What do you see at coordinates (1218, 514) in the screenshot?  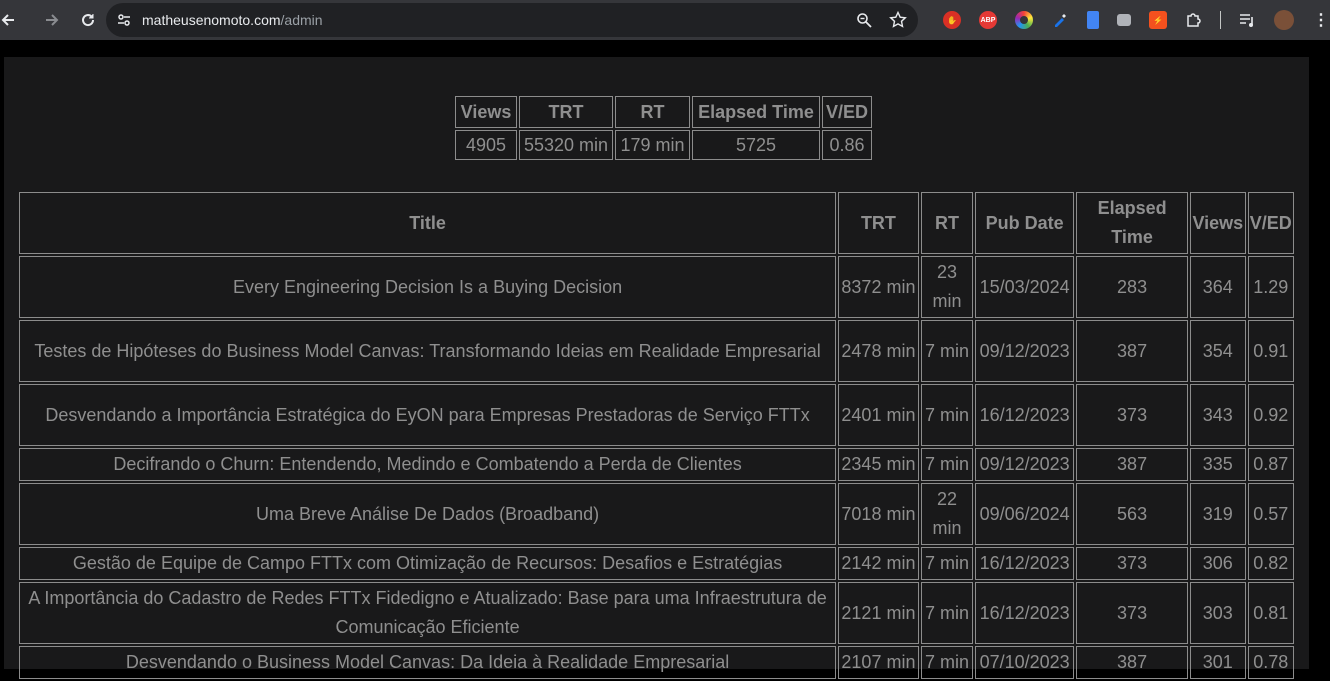 I see `cell-views: 319` at bounding box center [1218, 514].